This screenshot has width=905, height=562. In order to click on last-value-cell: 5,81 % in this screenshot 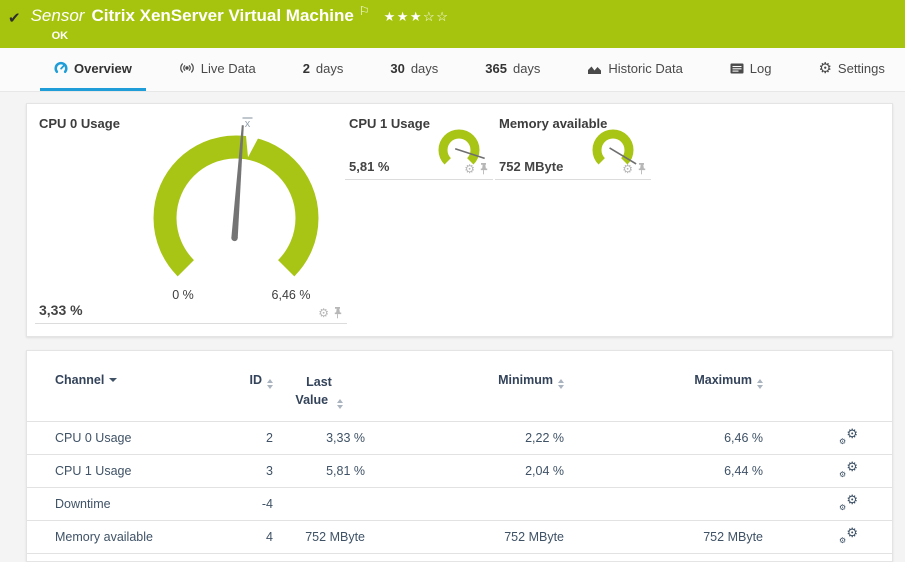, I will do `click(319, 471)`.